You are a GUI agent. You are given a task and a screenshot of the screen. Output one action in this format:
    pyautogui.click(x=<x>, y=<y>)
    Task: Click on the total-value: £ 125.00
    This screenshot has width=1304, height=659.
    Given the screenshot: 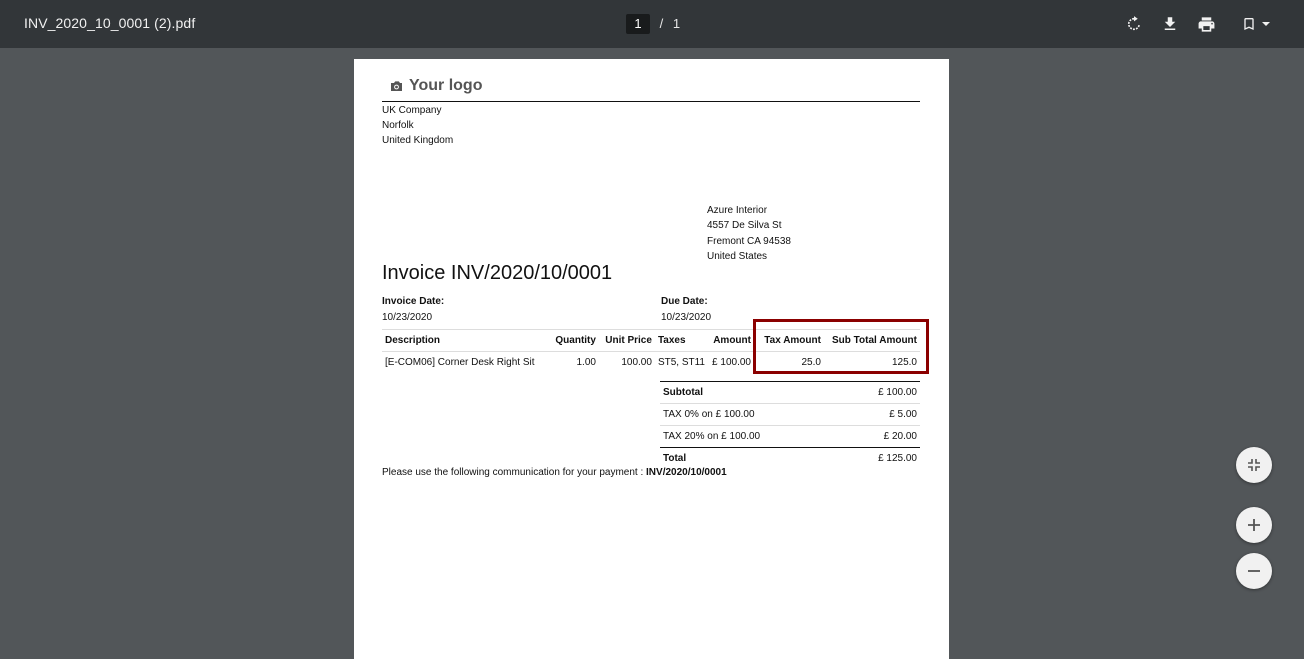 What is the action you would take?
    pyautogui.click(x=880, y=458)
    